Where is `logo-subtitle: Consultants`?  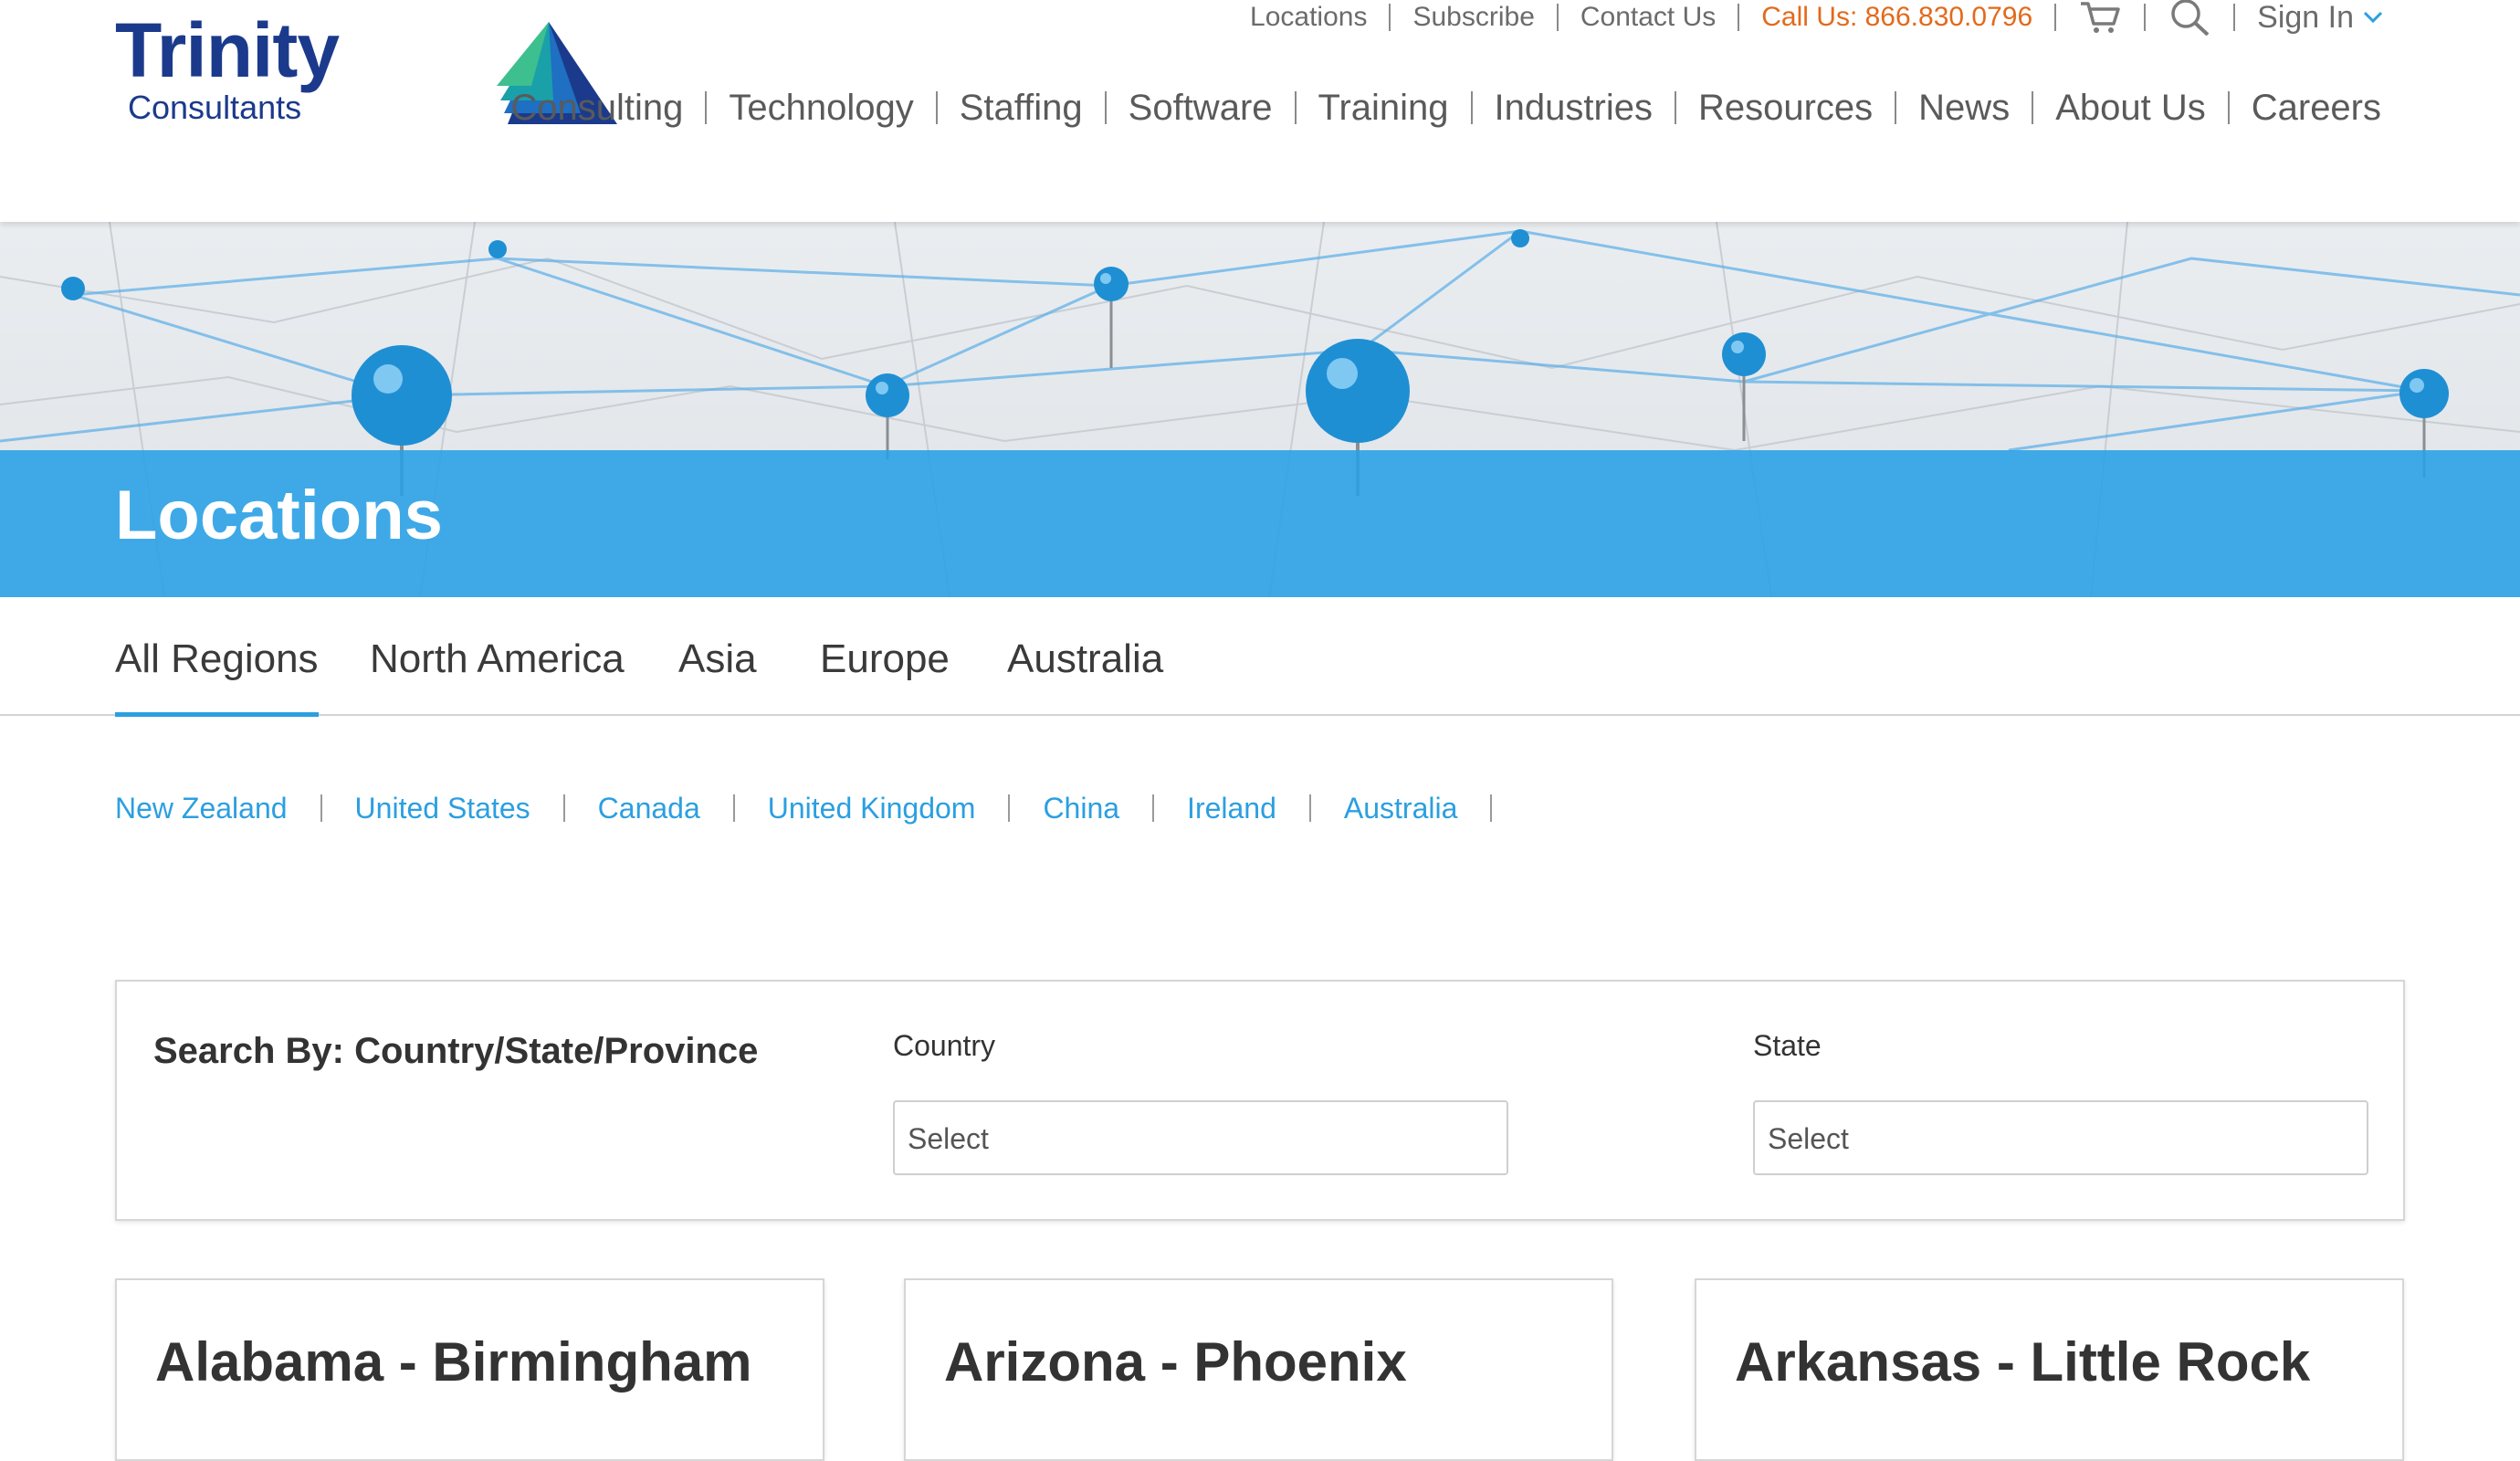 logo-subtitle: Consultants is located at coordinates (215, 107).